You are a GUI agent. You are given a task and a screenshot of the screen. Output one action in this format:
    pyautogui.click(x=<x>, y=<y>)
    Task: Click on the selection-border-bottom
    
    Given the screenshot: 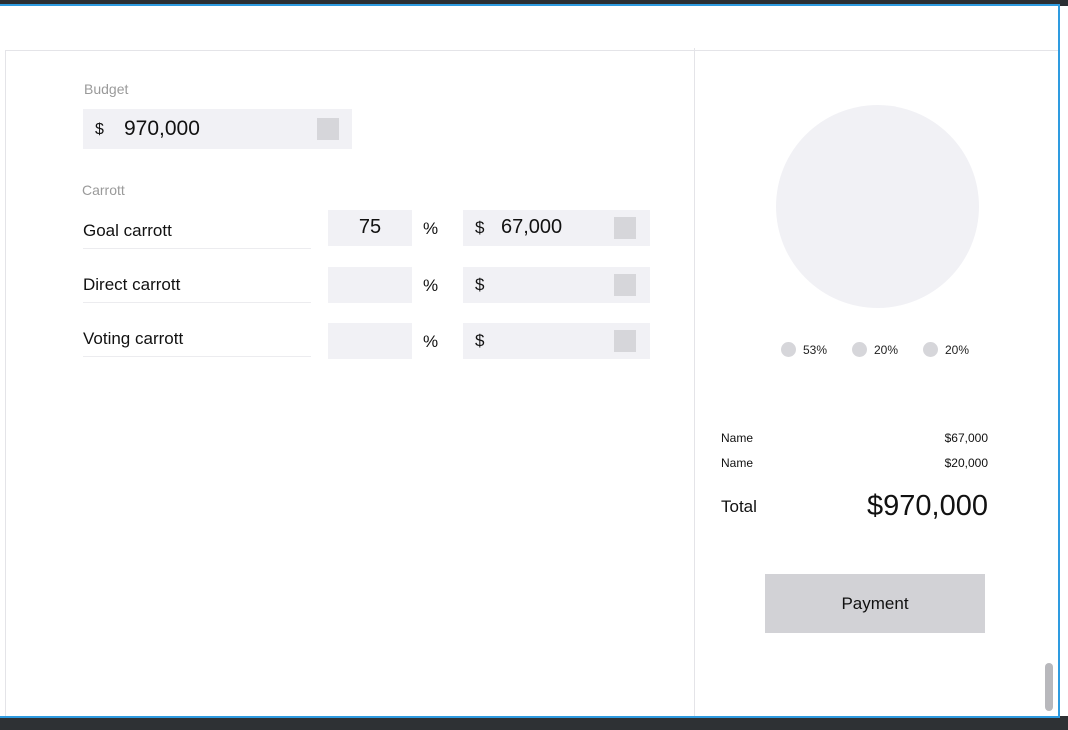 What is the action you would take?
    pyautogui.click(x=530, y=717)
    